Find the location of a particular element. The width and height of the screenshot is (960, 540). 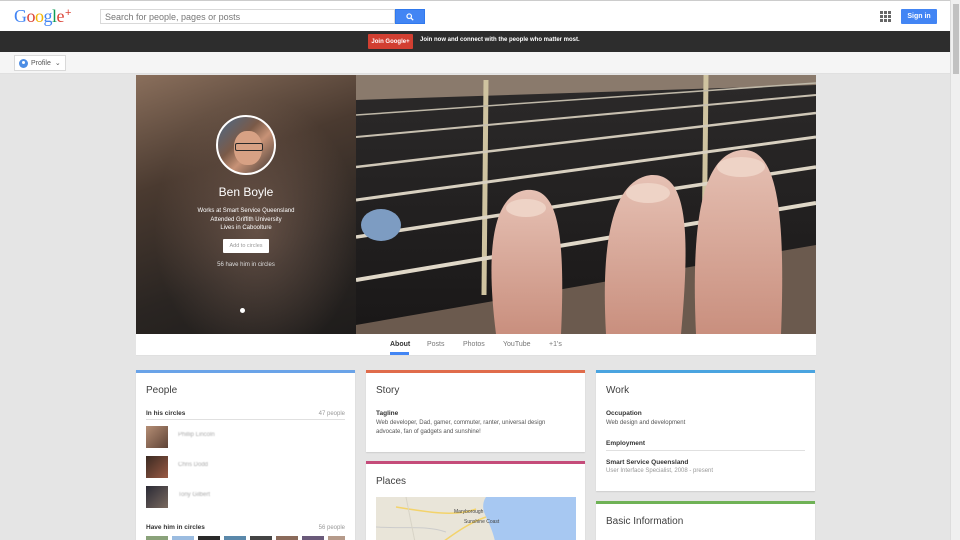

profile-education: Attended Griffith University is located at coordinates (246, 219).